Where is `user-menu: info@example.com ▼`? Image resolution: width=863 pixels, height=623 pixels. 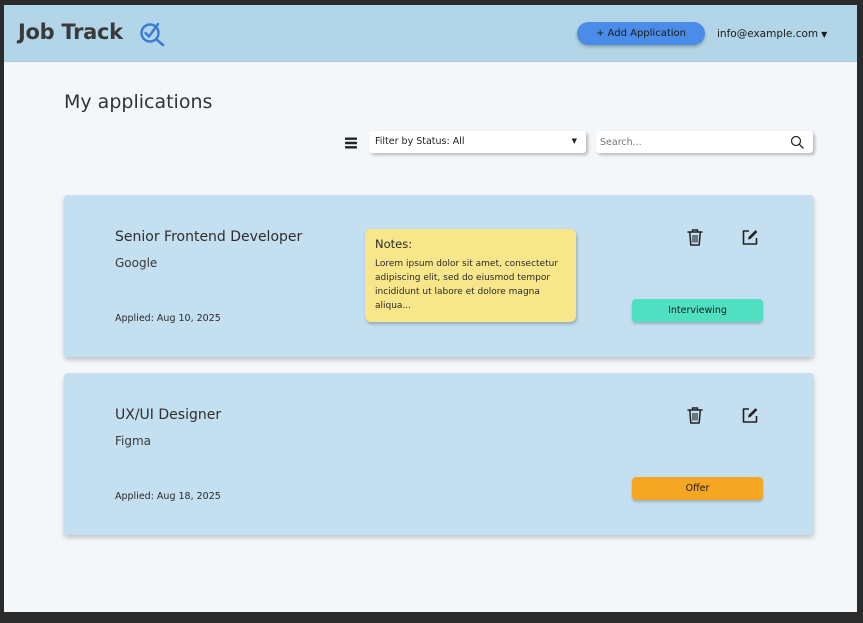
user-menu: info@example.com ▼ is located at coordinates (772, 34).